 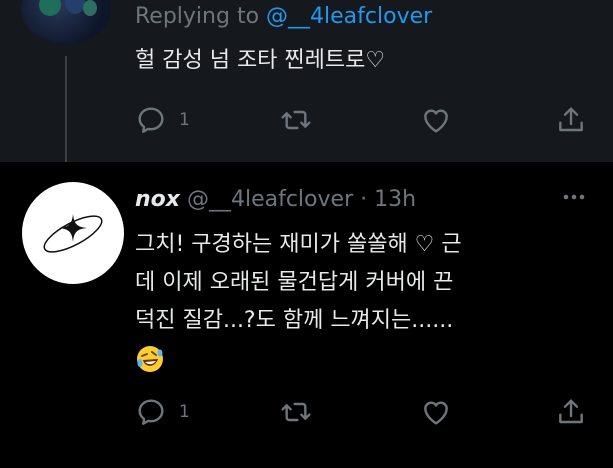 I want to click on tweet-text: 헐 감성 넘 조타 찐레트로♡, so click(x=260, y=60).